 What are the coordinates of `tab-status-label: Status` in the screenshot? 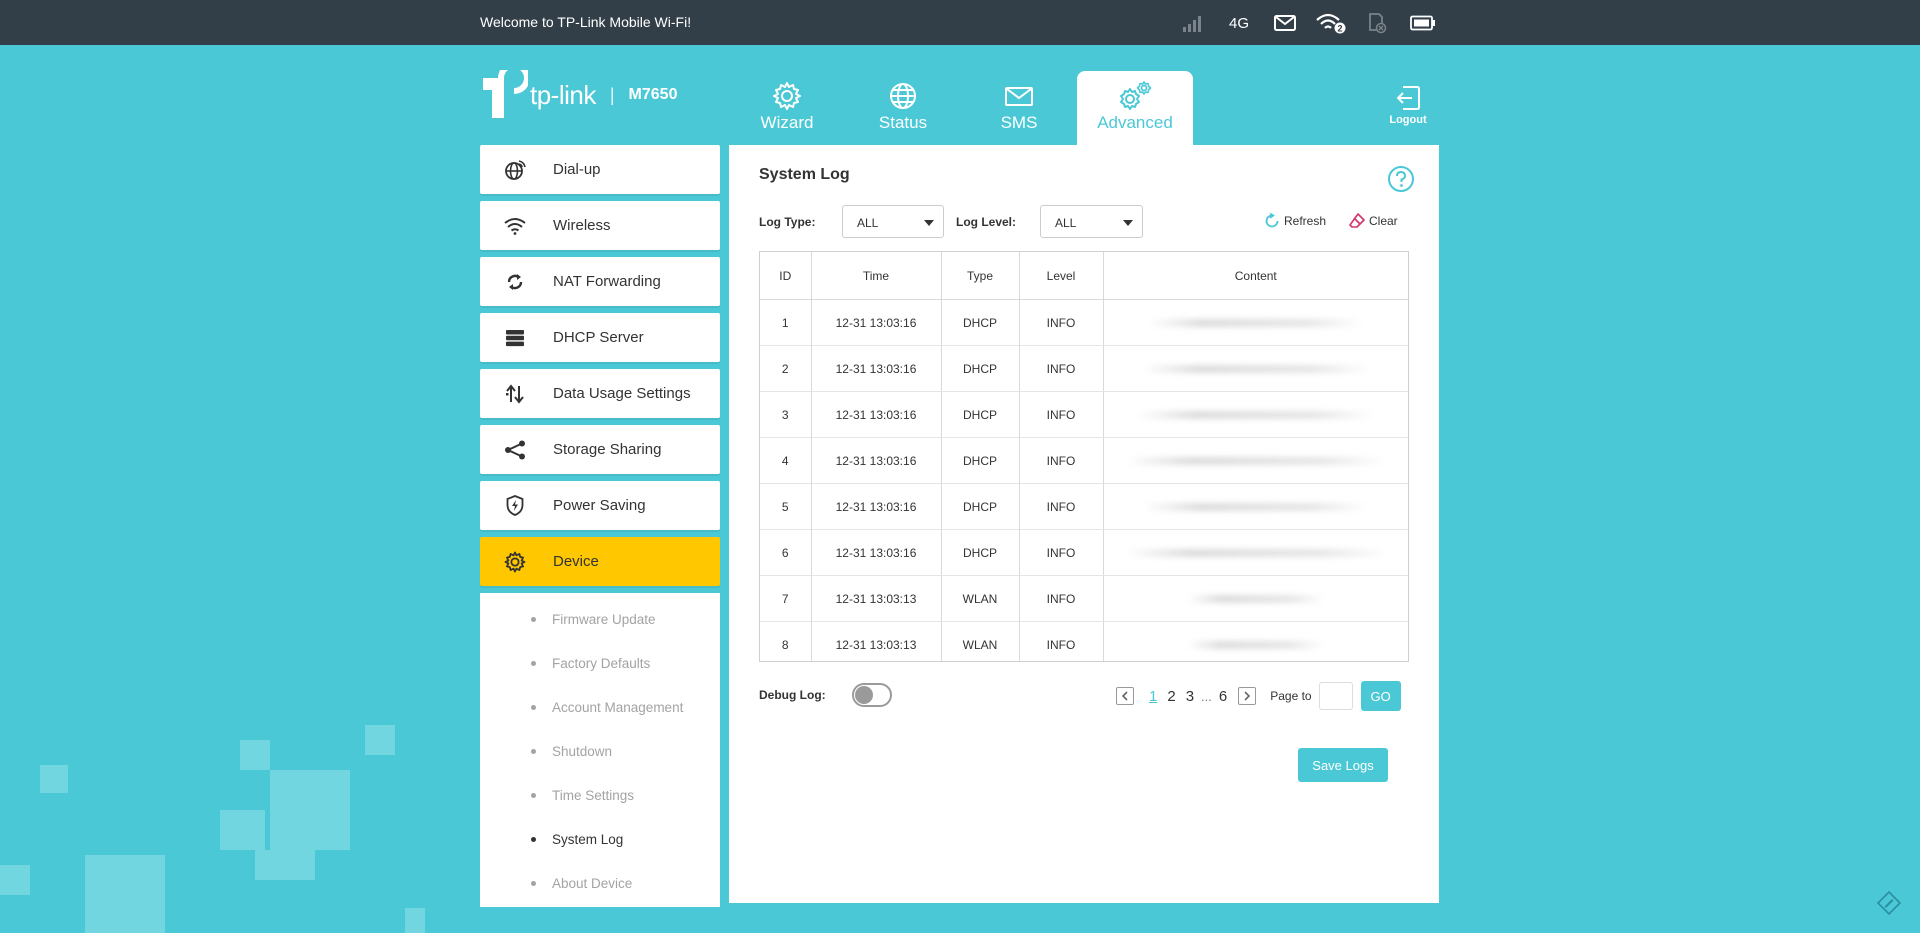 It's located at (903, 122).